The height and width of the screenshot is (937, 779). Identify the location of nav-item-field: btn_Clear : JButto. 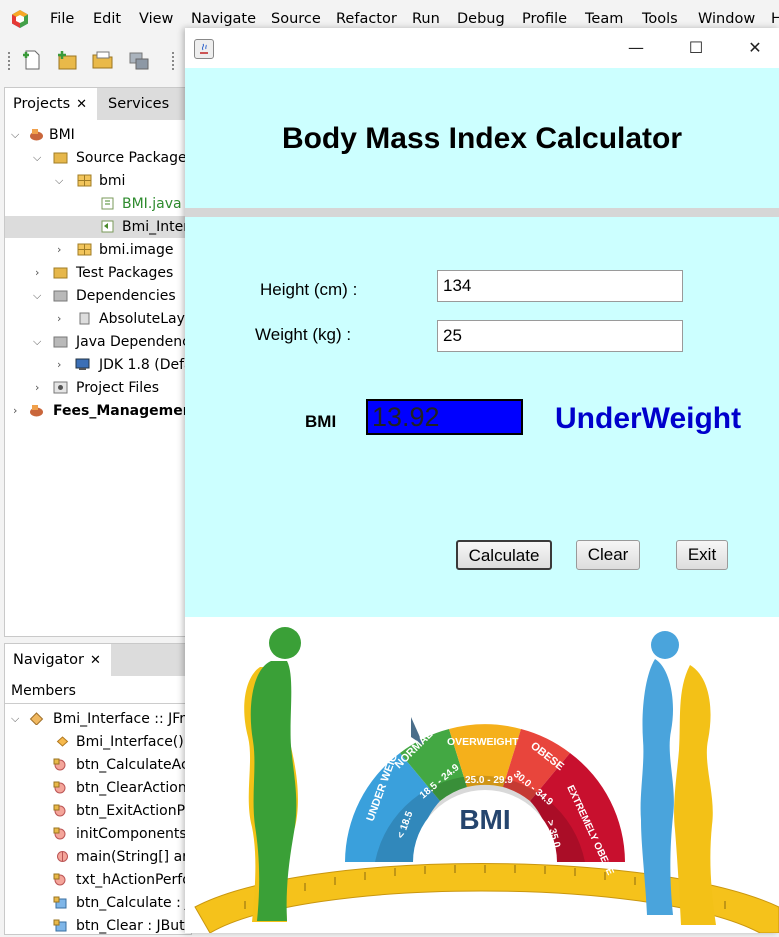
(98, 926).